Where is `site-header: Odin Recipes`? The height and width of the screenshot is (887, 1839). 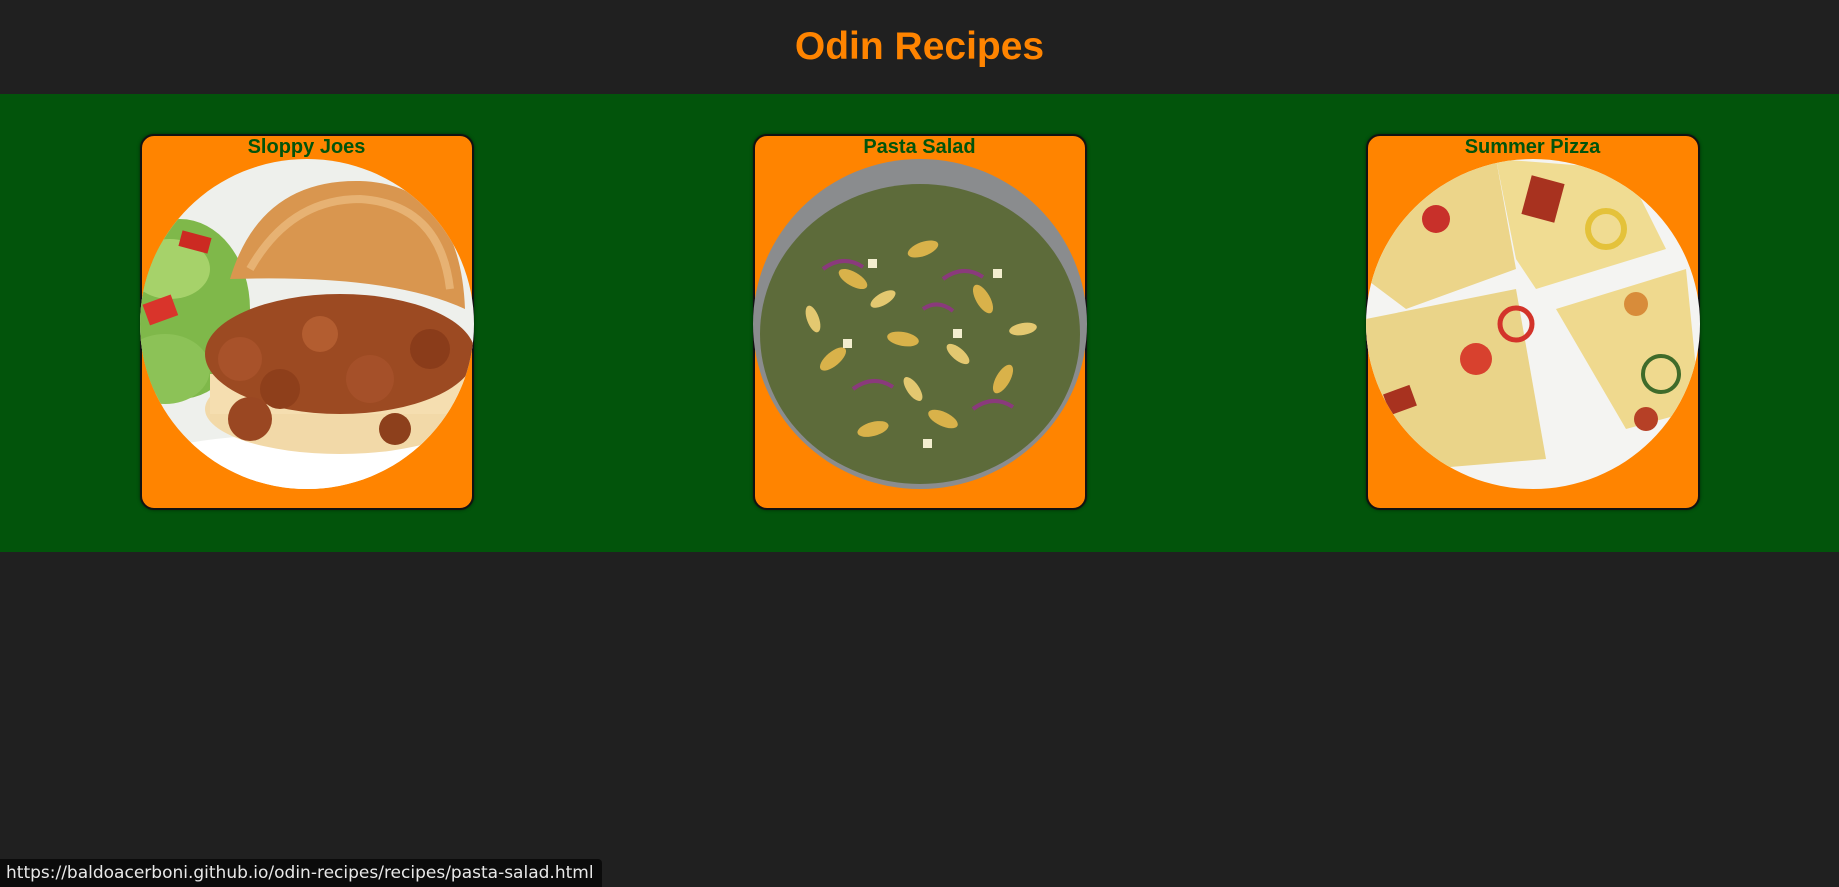 site-header: Odin Recipes is located at coordinates (919, 47).